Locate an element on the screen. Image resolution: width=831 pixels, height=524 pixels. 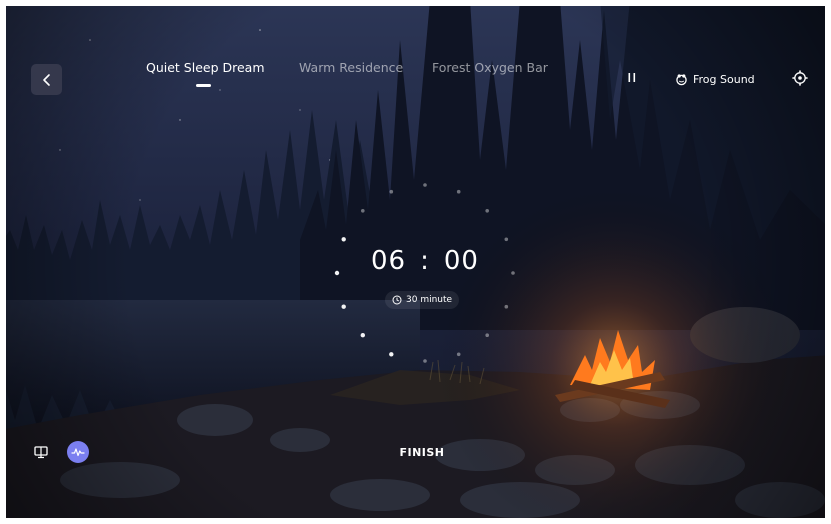
tab-quiet-sleep-dream: Quiet Sleep Dream is located at coordinates (205, 67).